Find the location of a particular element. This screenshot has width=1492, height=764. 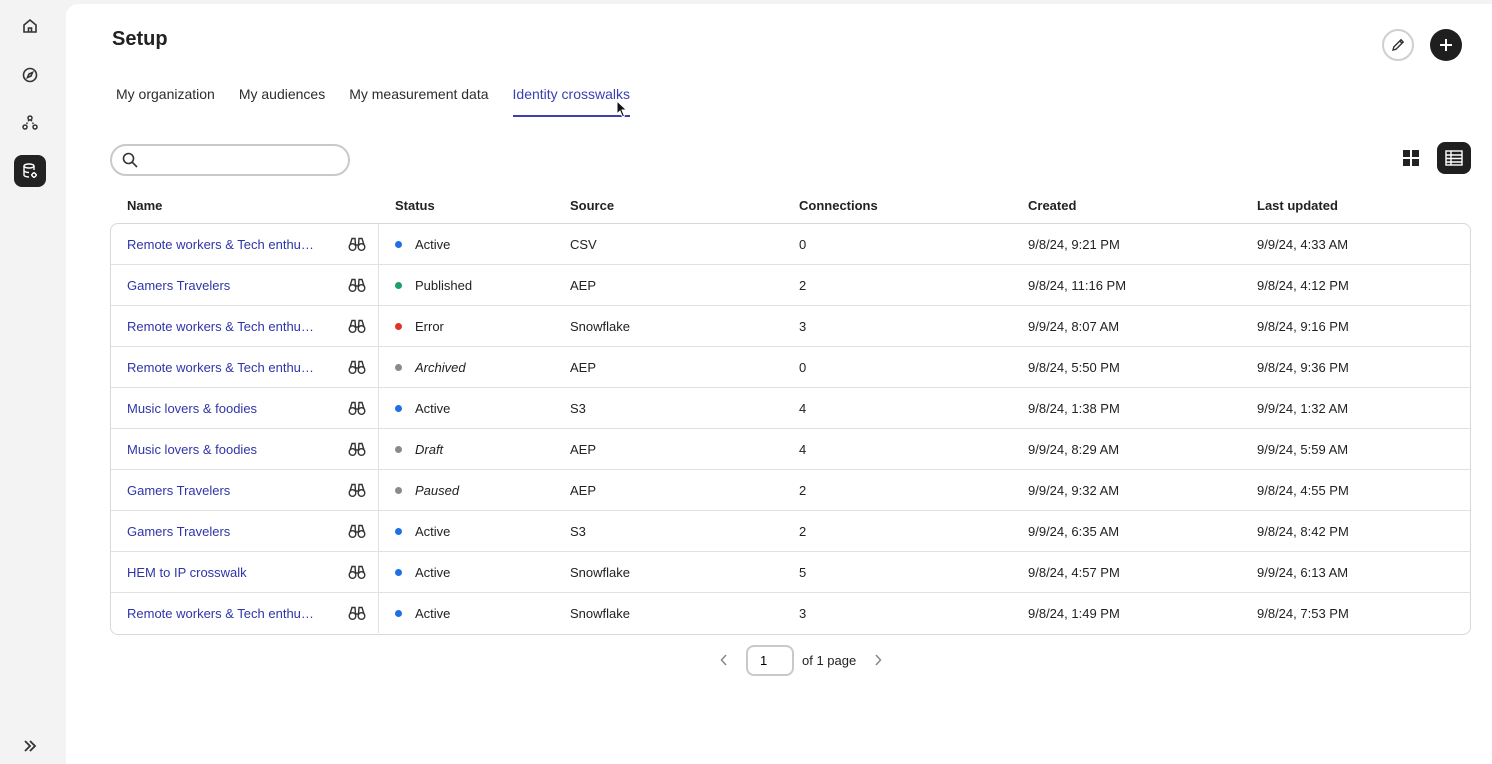

created-cell: 9/9/24, 8:07 AM is located at coordinates (1074, 326).